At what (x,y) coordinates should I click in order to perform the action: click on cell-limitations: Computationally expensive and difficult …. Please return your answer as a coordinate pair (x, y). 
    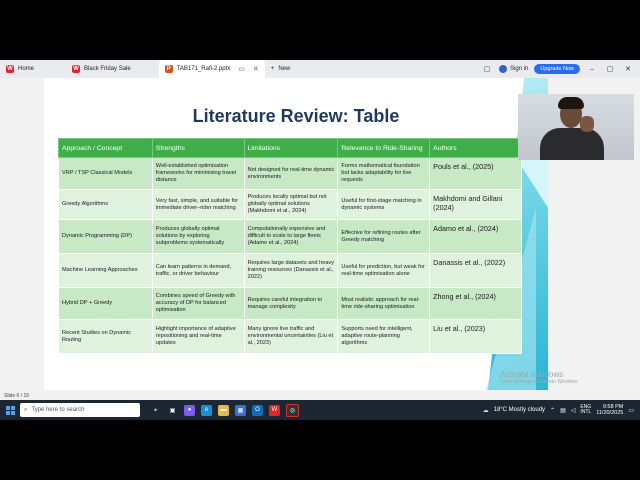
    Looking at the image, I should click on (291, 236).